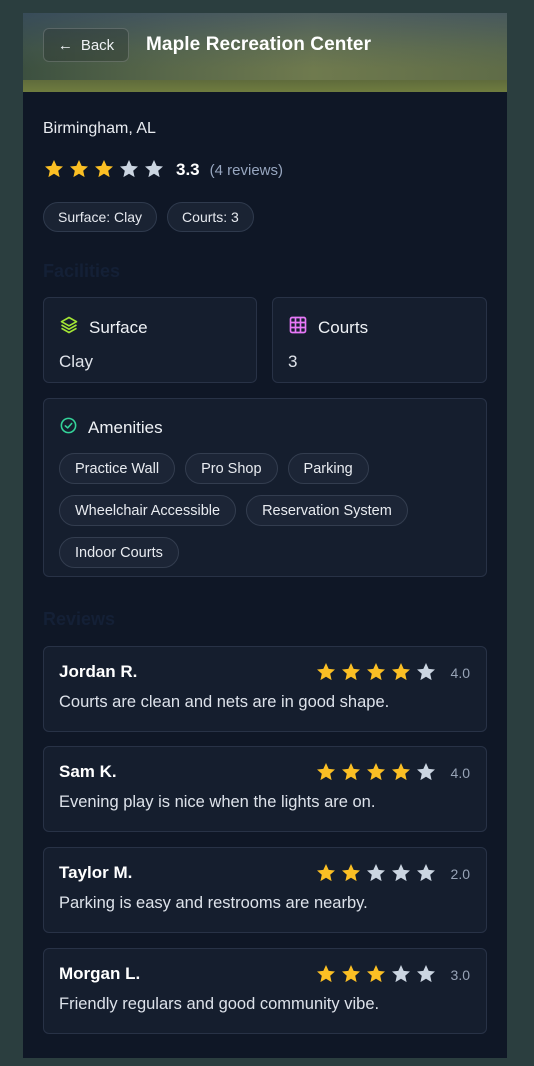 This screenshot has height=1066, width=534. What do you see at coordinates (150, 340) in the screenshot?
I see `surface-card: Surface Clay` at bounding box center [150, 340].